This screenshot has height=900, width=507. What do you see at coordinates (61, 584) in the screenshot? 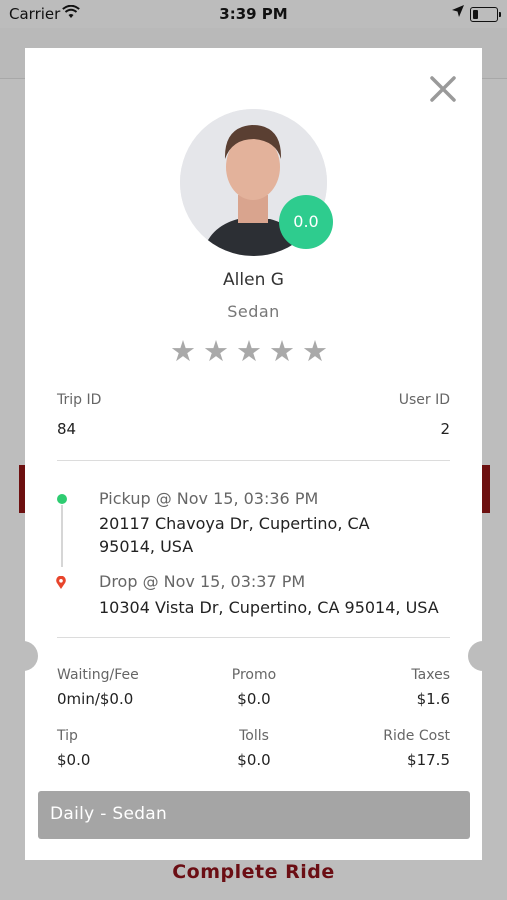
I see `drop-pin-icon` at bounding box center [61, 584].